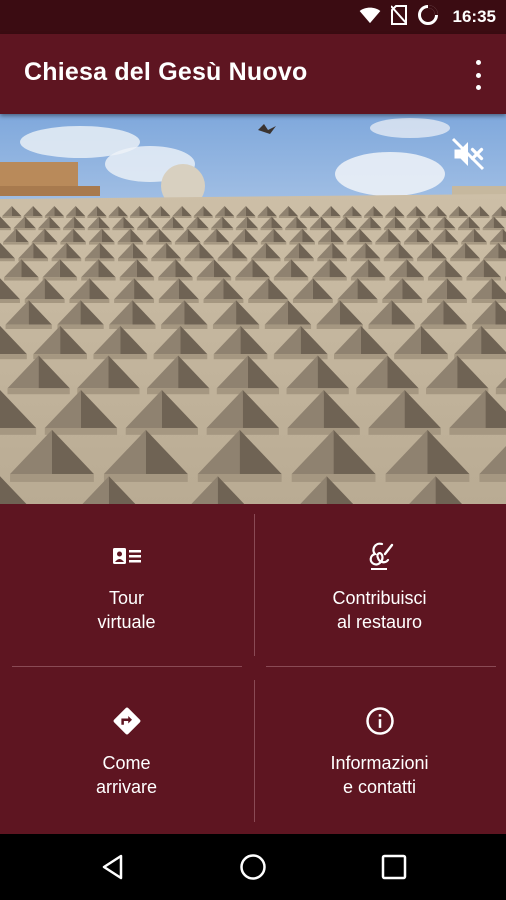 Image resolution: width=506 pixels, height=900 pixels. What do you see at coordinates (253, 17) in the screenshot?
I see `status-bar: 16:35` at bounding box center [253, 17].